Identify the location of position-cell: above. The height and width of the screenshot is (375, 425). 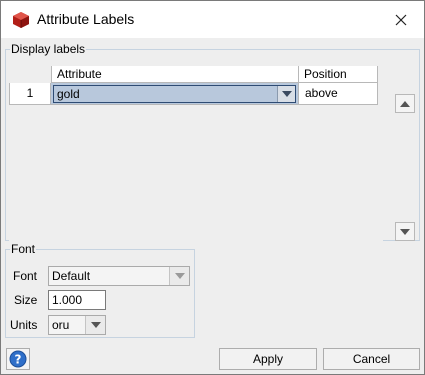
(338, 94).